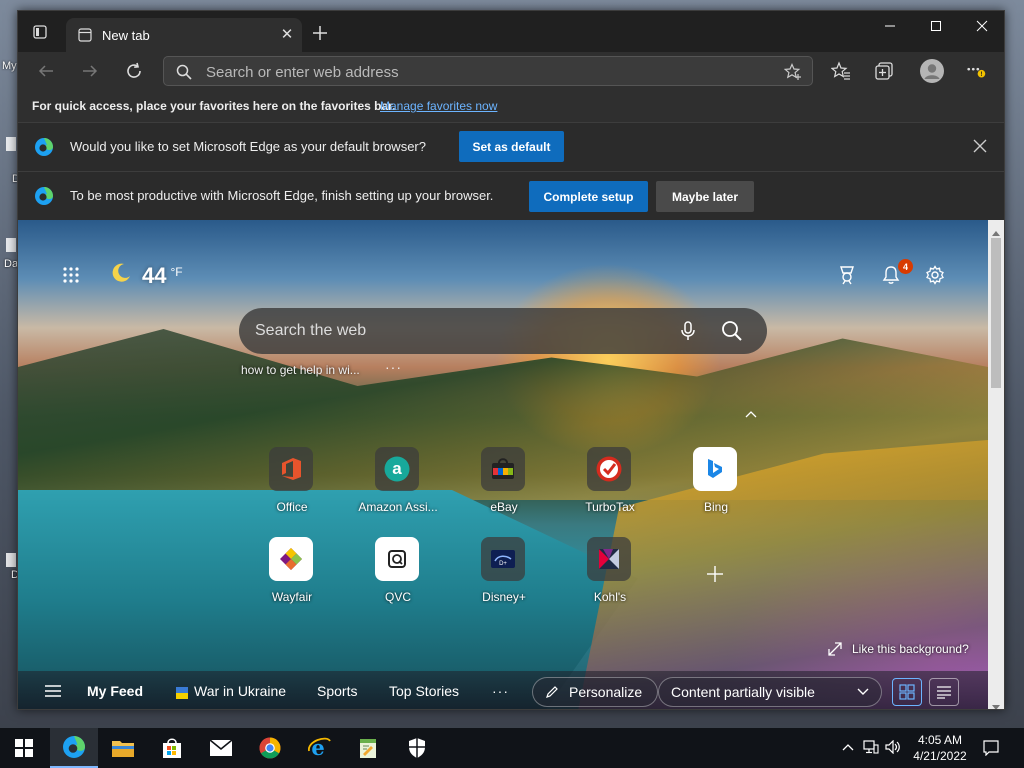 This screenshot has width=1024, height=768. What do you see at coordinates (705, 196) in the screenshot?
I see `maybe-later-button: Maybe later` at bounding box center [705, 196].